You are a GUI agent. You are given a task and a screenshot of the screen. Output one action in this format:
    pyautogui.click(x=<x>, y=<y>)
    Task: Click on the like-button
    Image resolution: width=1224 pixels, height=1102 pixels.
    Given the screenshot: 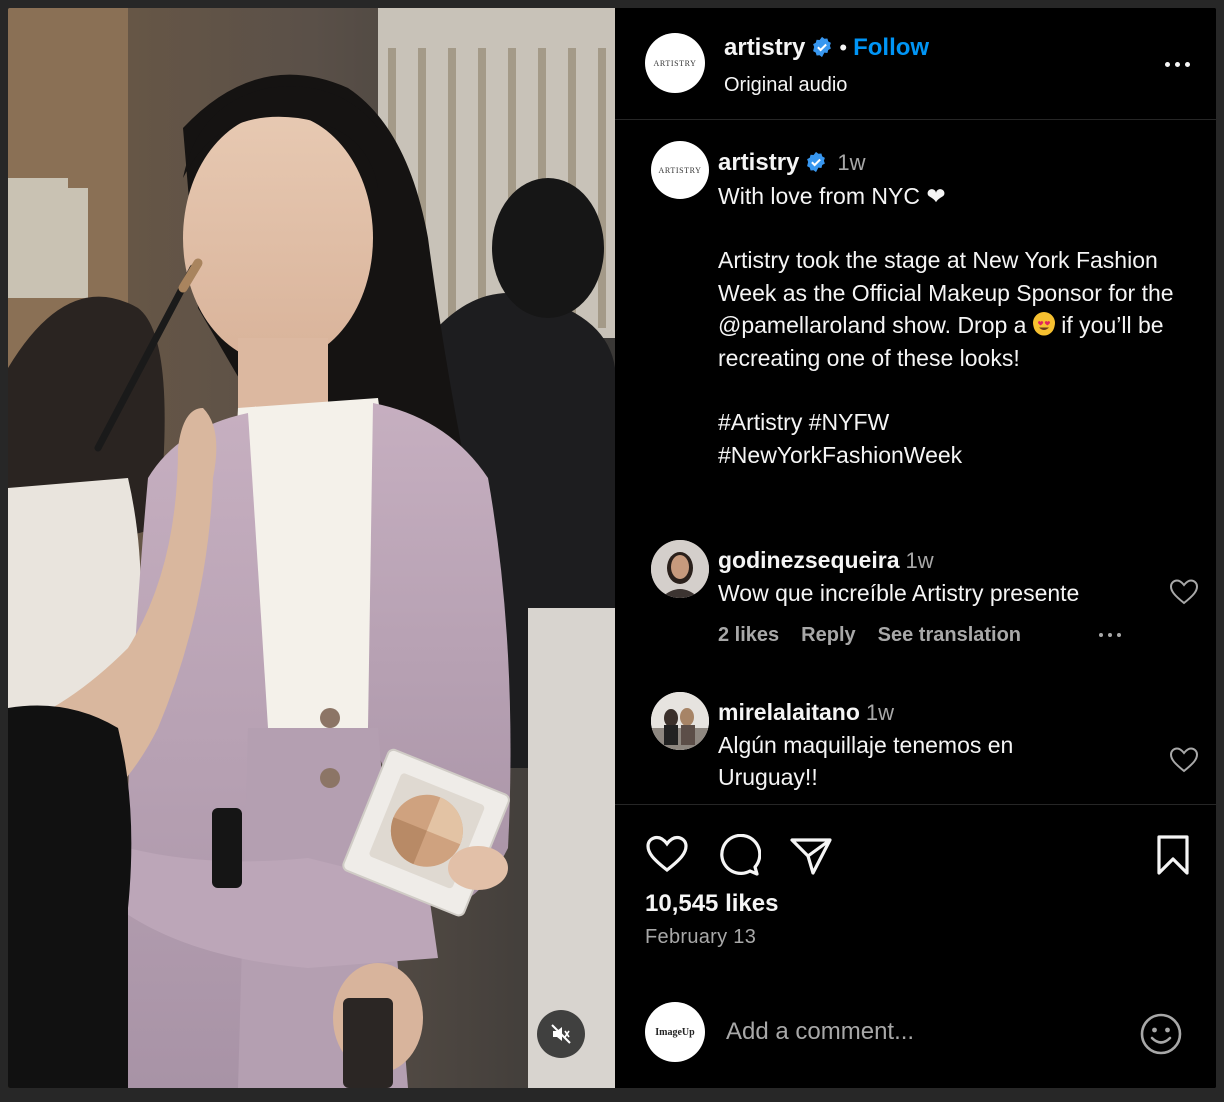 What is the action you would take?
    pyautogui.click(x=667, y=854)
    